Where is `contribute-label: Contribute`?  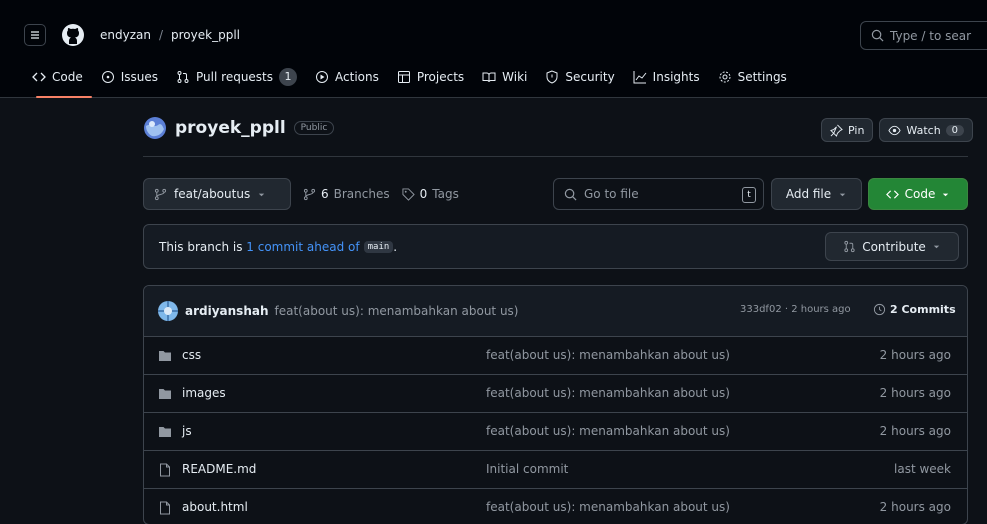
contribute-label: Contribute is located at coordinates (894, 246).